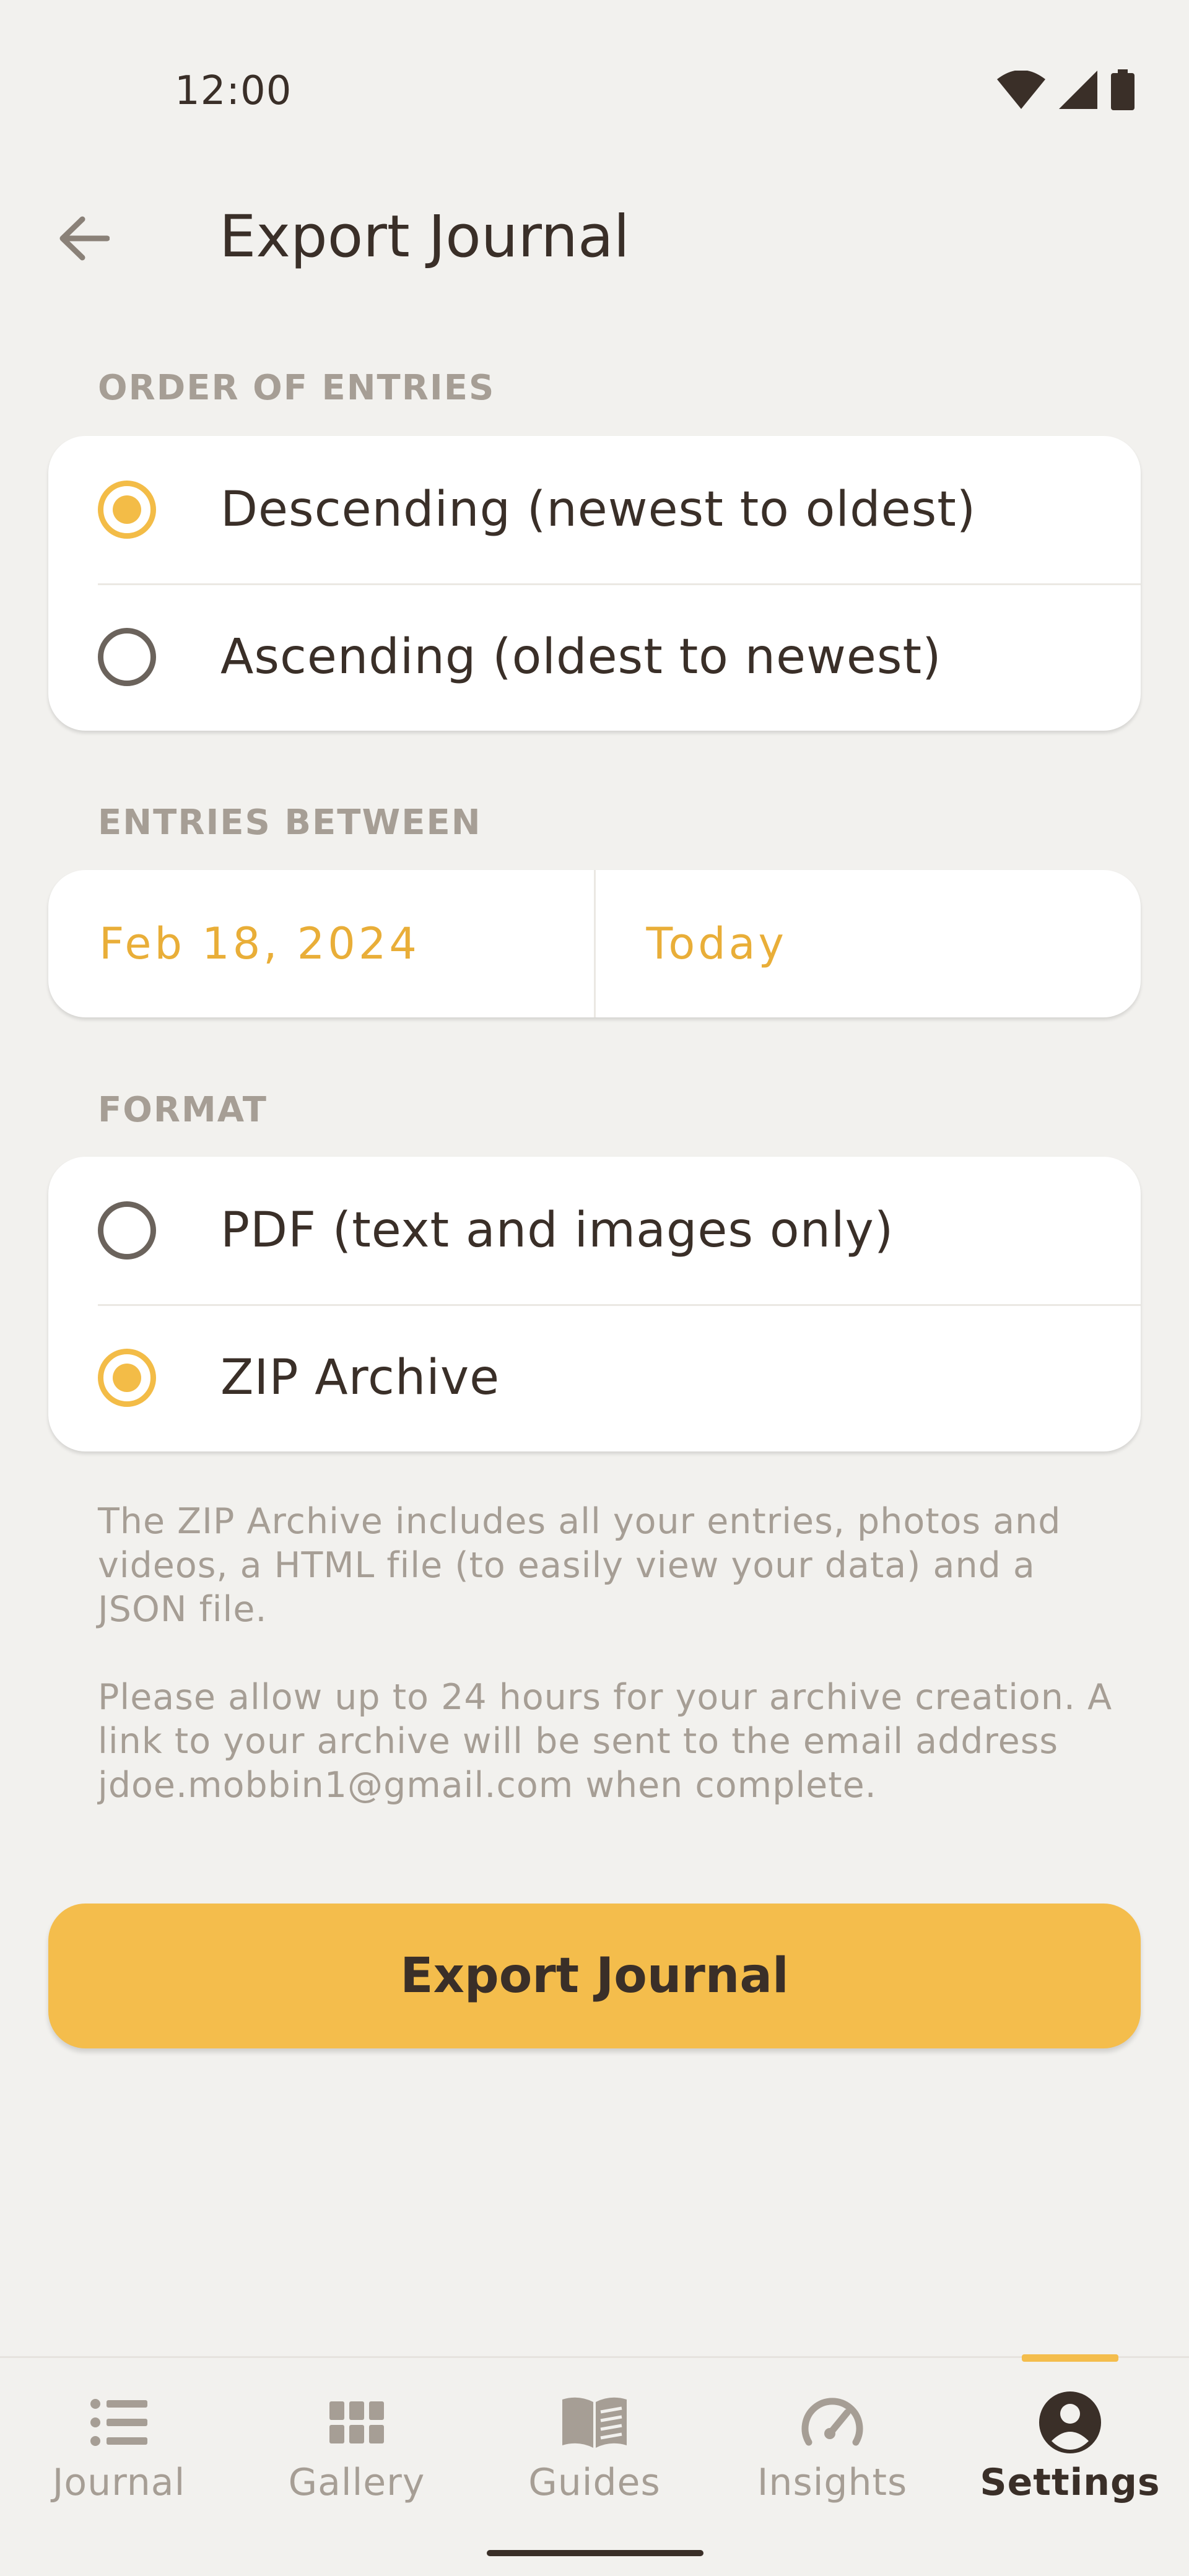 The height and width of the screenshot is (2576, 1189). What do you see at coordinates (119, 2482) in the screenshot?
I see `nav-label: Journal` at bounding box center [119, 2482].